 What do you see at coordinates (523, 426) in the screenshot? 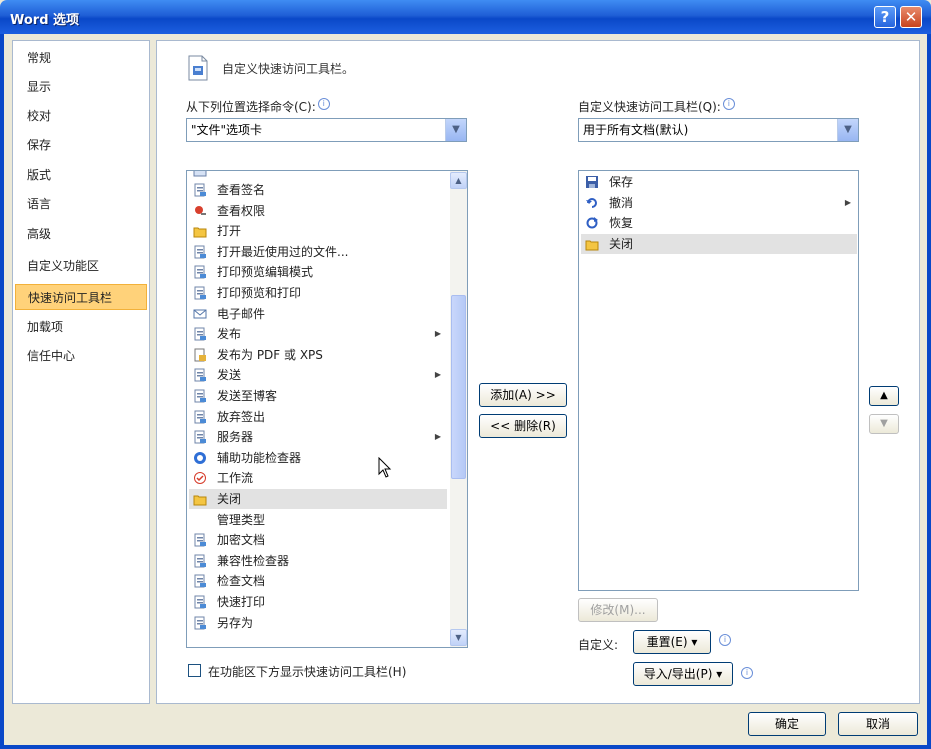
I see `remove-button: << 删除(R)` at bounding box center [523, 426].